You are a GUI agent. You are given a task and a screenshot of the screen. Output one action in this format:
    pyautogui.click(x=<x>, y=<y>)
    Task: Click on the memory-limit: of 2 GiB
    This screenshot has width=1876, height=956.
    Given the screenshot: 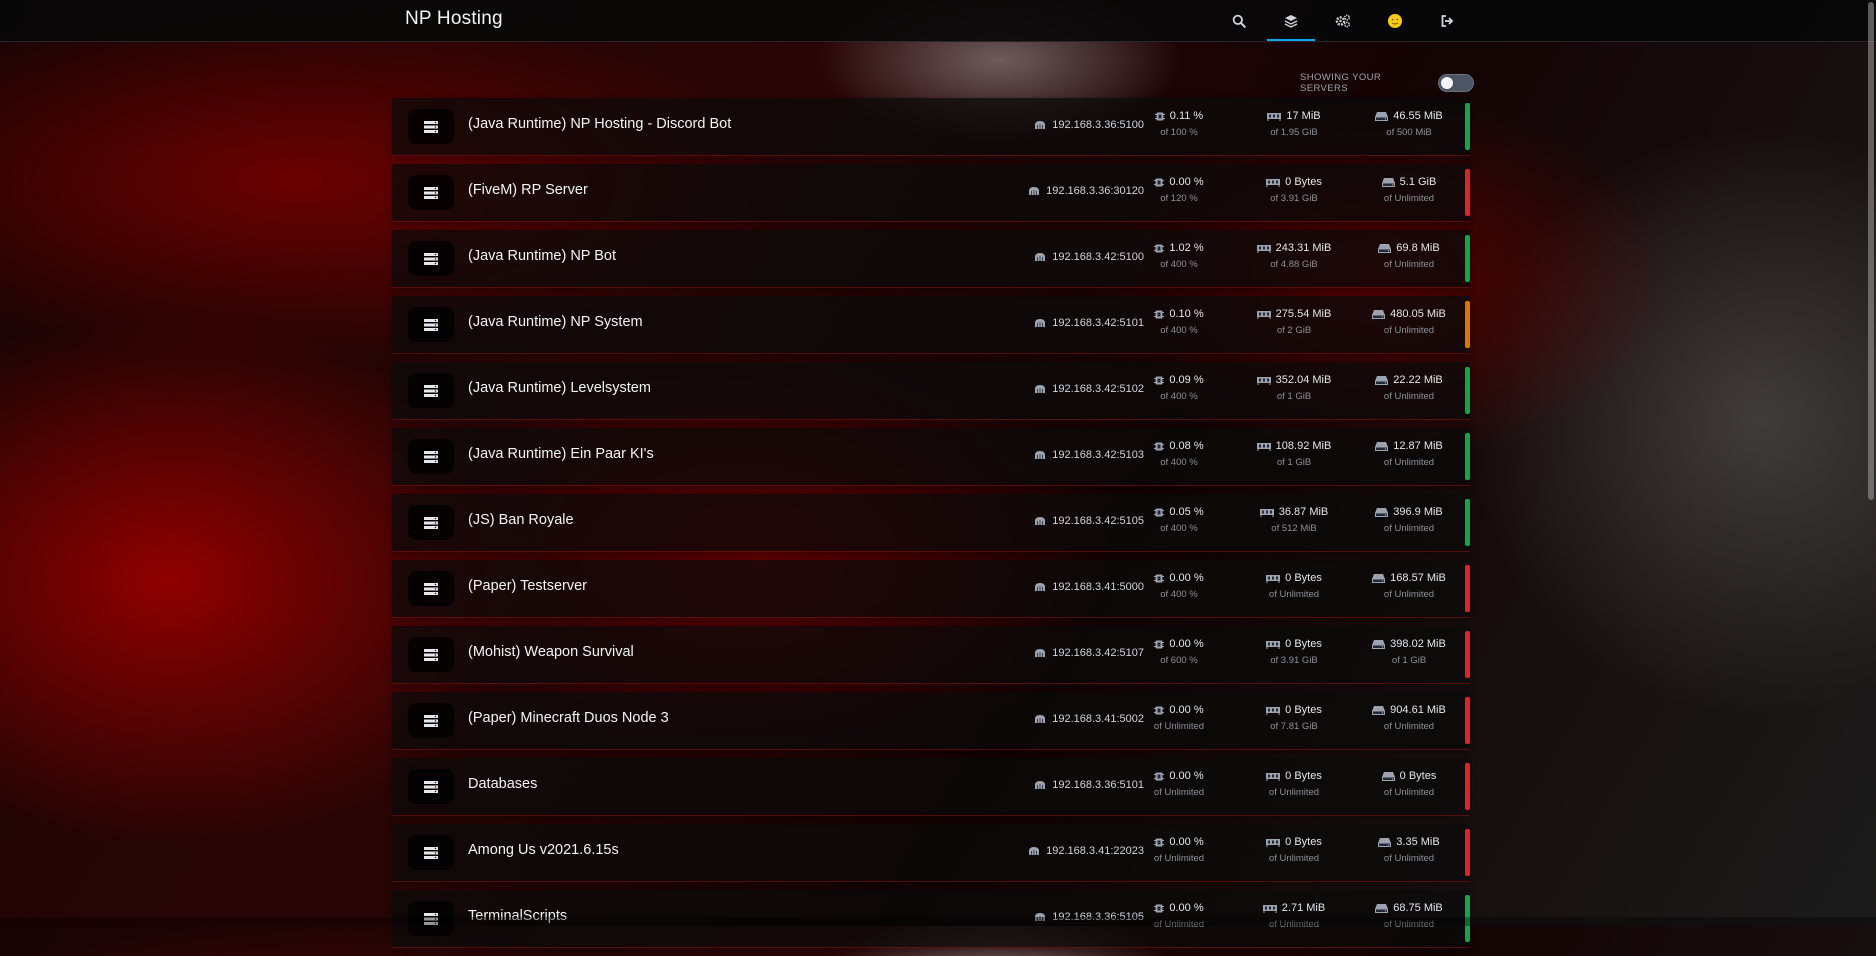 What is the action you would take?
    pyautogui.click(x=1294, y=330)
    